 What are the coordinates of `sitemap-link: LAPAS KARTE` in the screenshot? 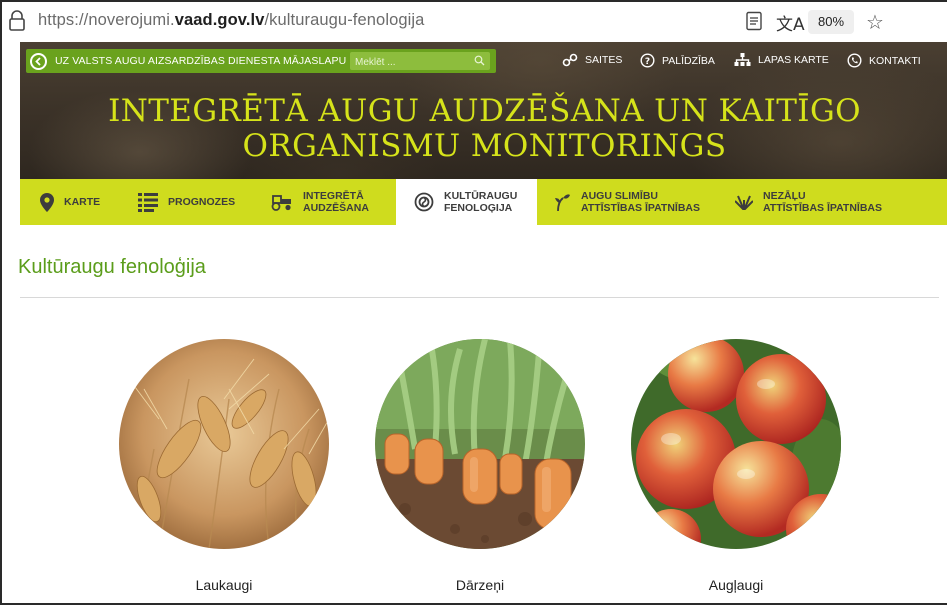 It's located at (781, 60).